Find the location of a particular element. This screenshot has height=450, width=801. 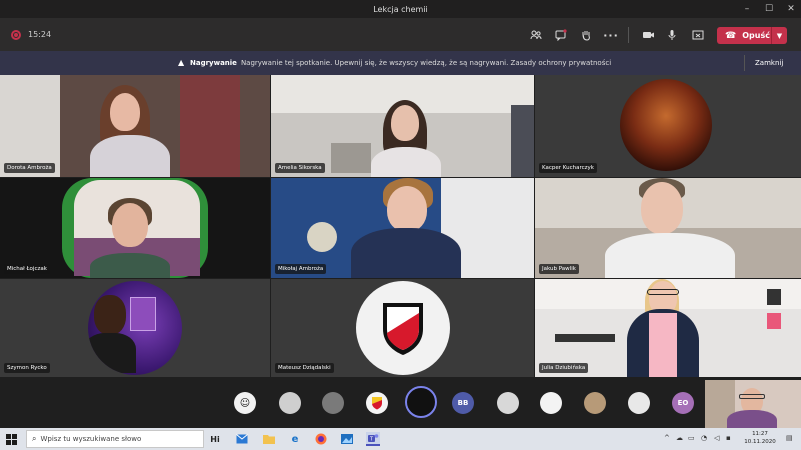

title-bar: Lekcja chemii – ☐ ✕ is located at coordinates (400, 9).